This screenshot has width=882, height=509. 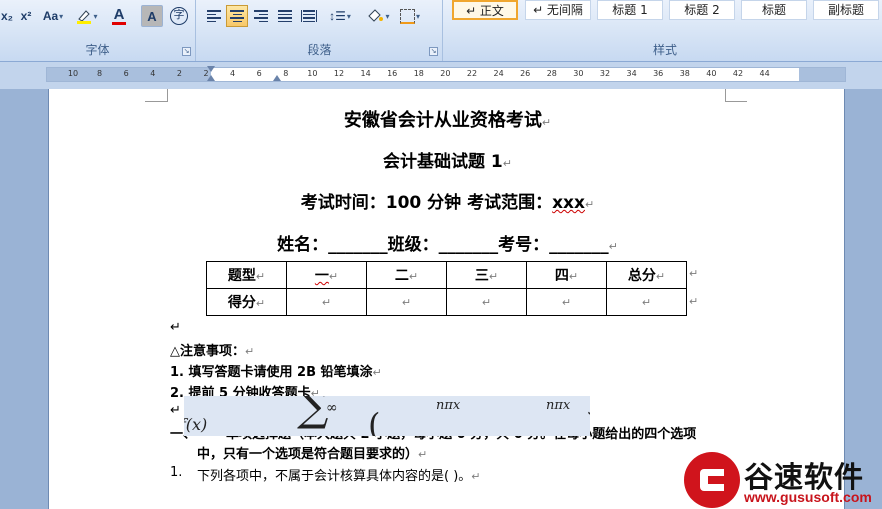 What do you see at coordinates (433, 51) in the screenshot?
I see `paragraph-dialog-launcher-icon: ↘` at bounding box center [433, 51].